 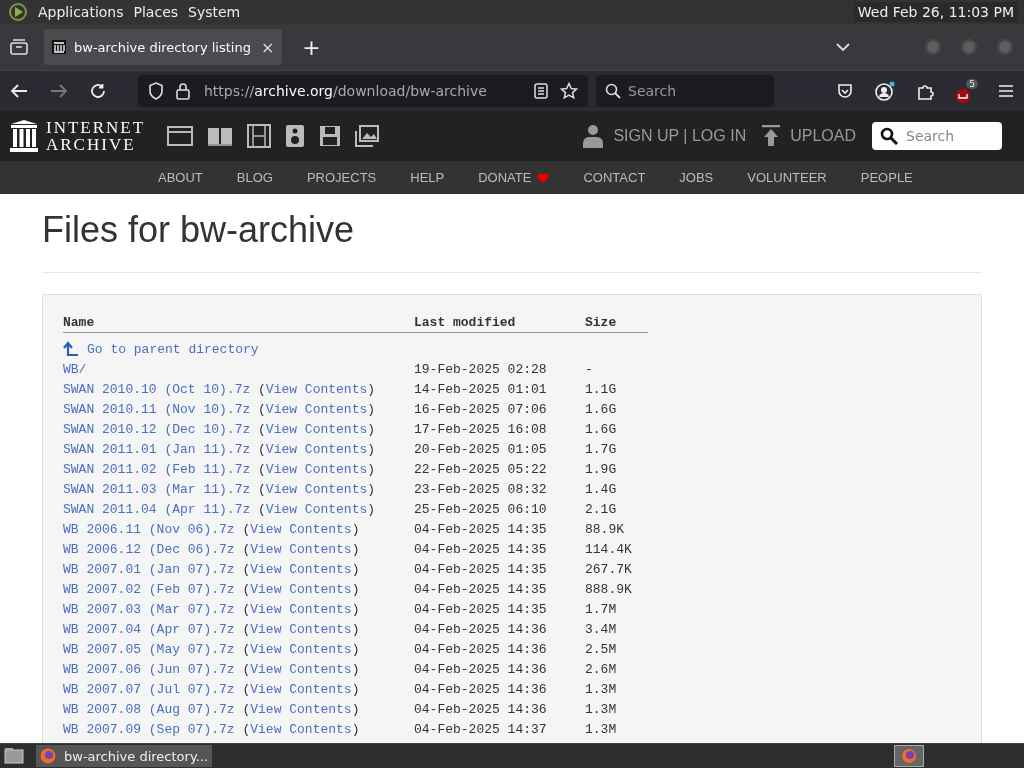 I want to click on file-link: WB 2007.02 (Feb 07).7z, so click(x=149, y=589).